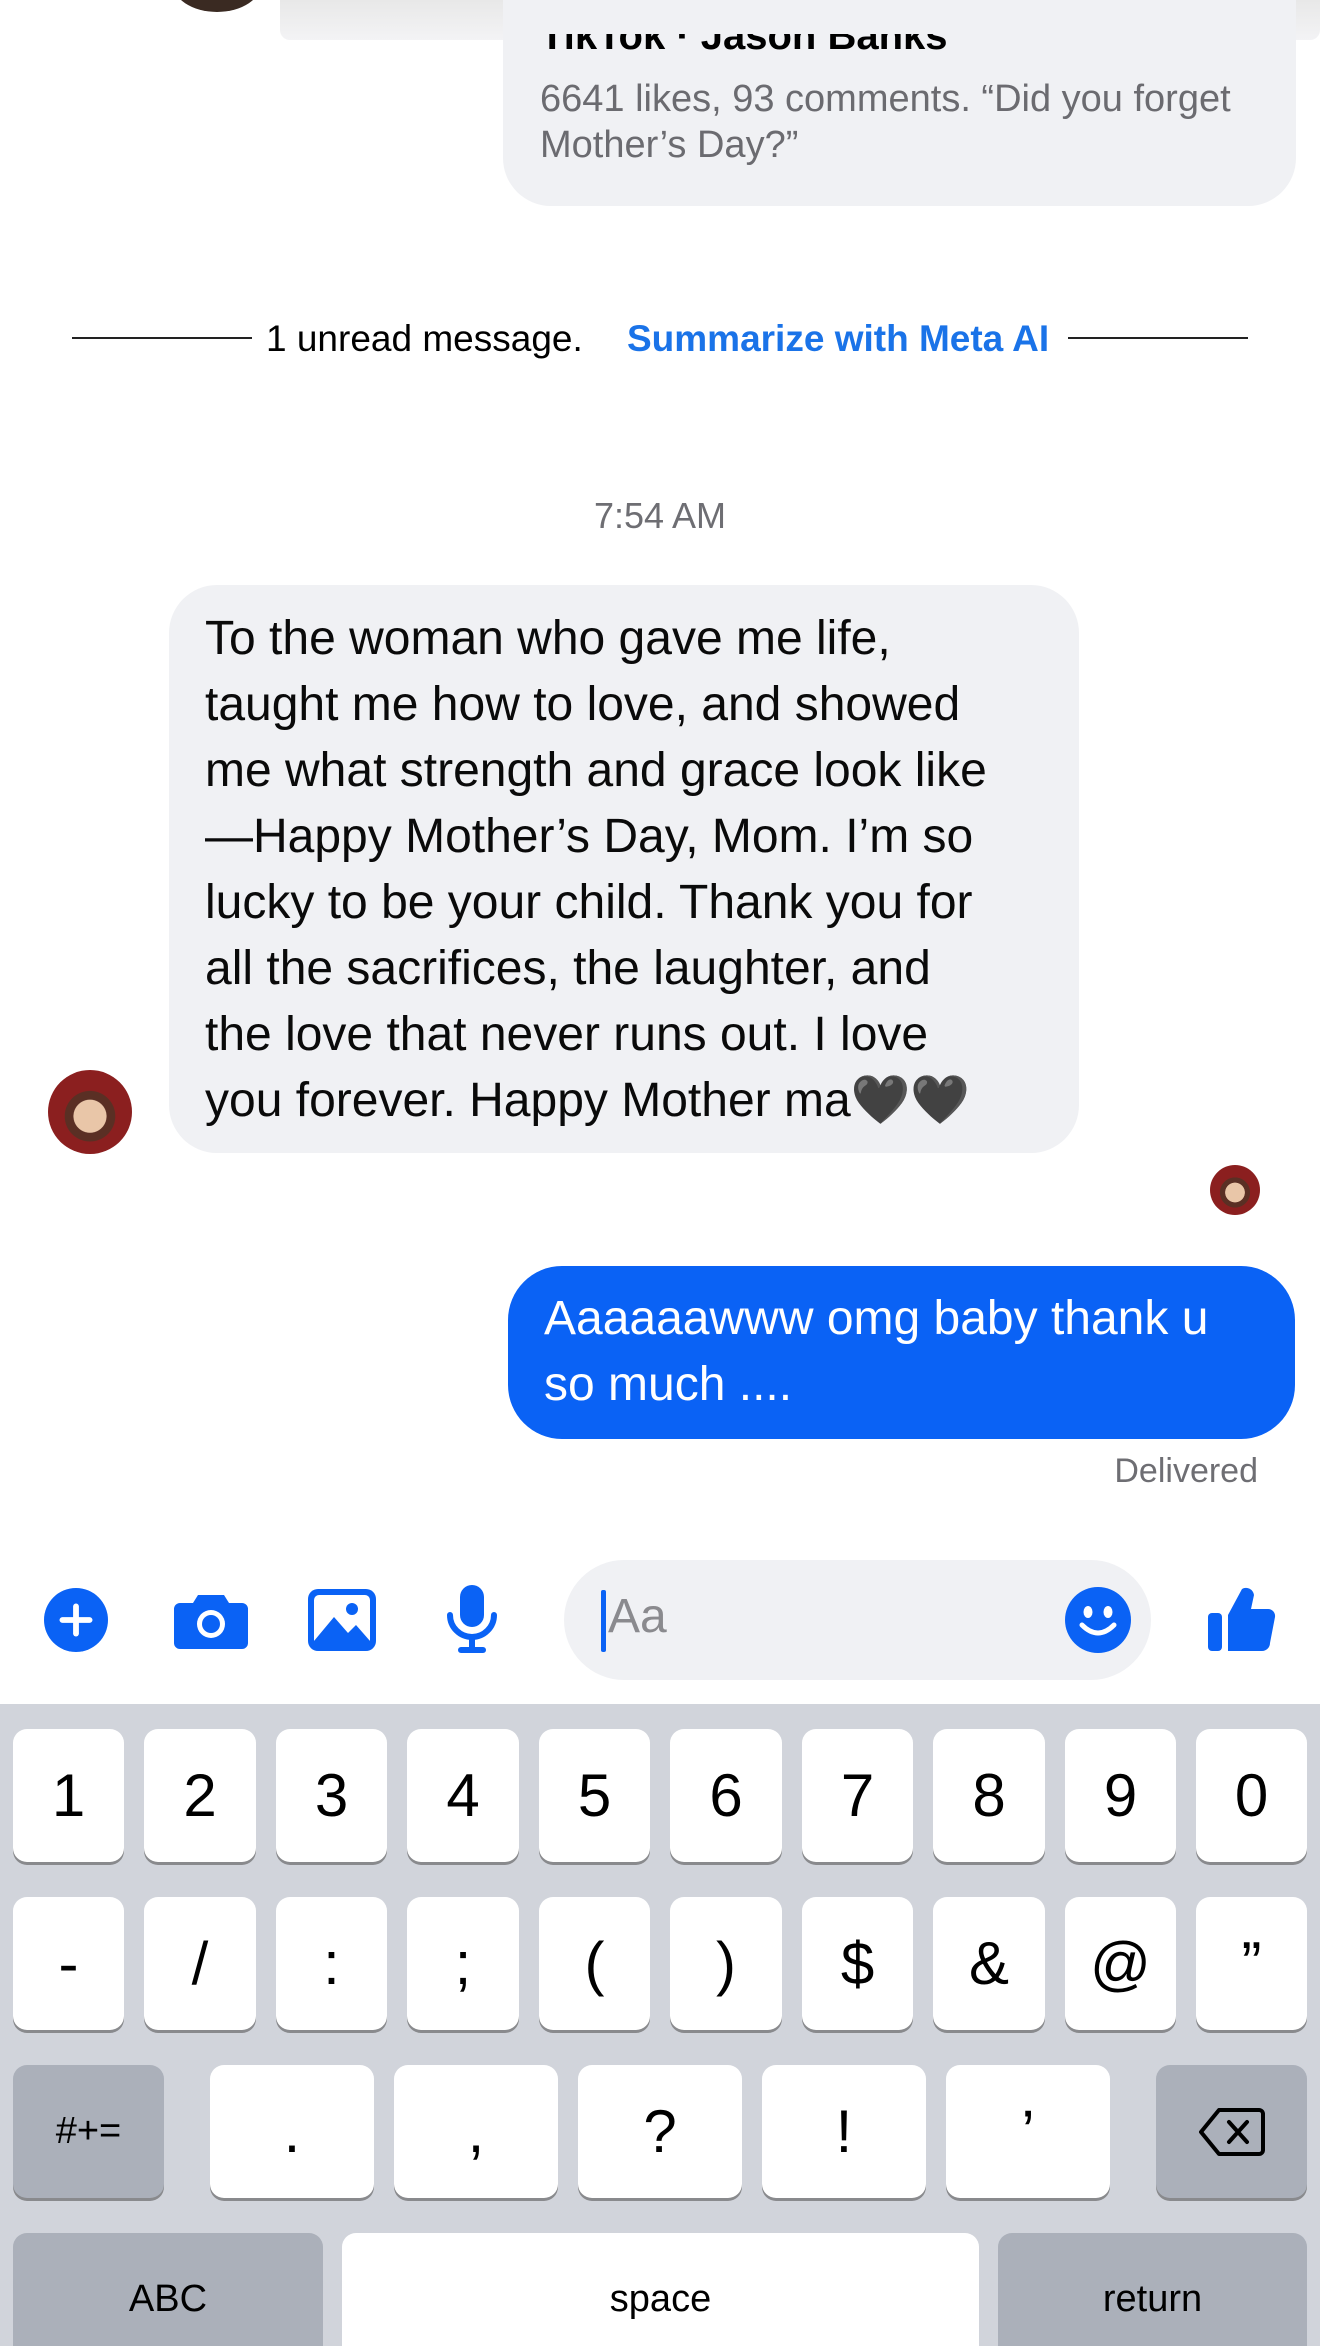 The height and width of the screenshot is (2346, 1320). Describe the element at coordinates (463, 1795) in the screenshot. I see `key-4: 4` at that location.